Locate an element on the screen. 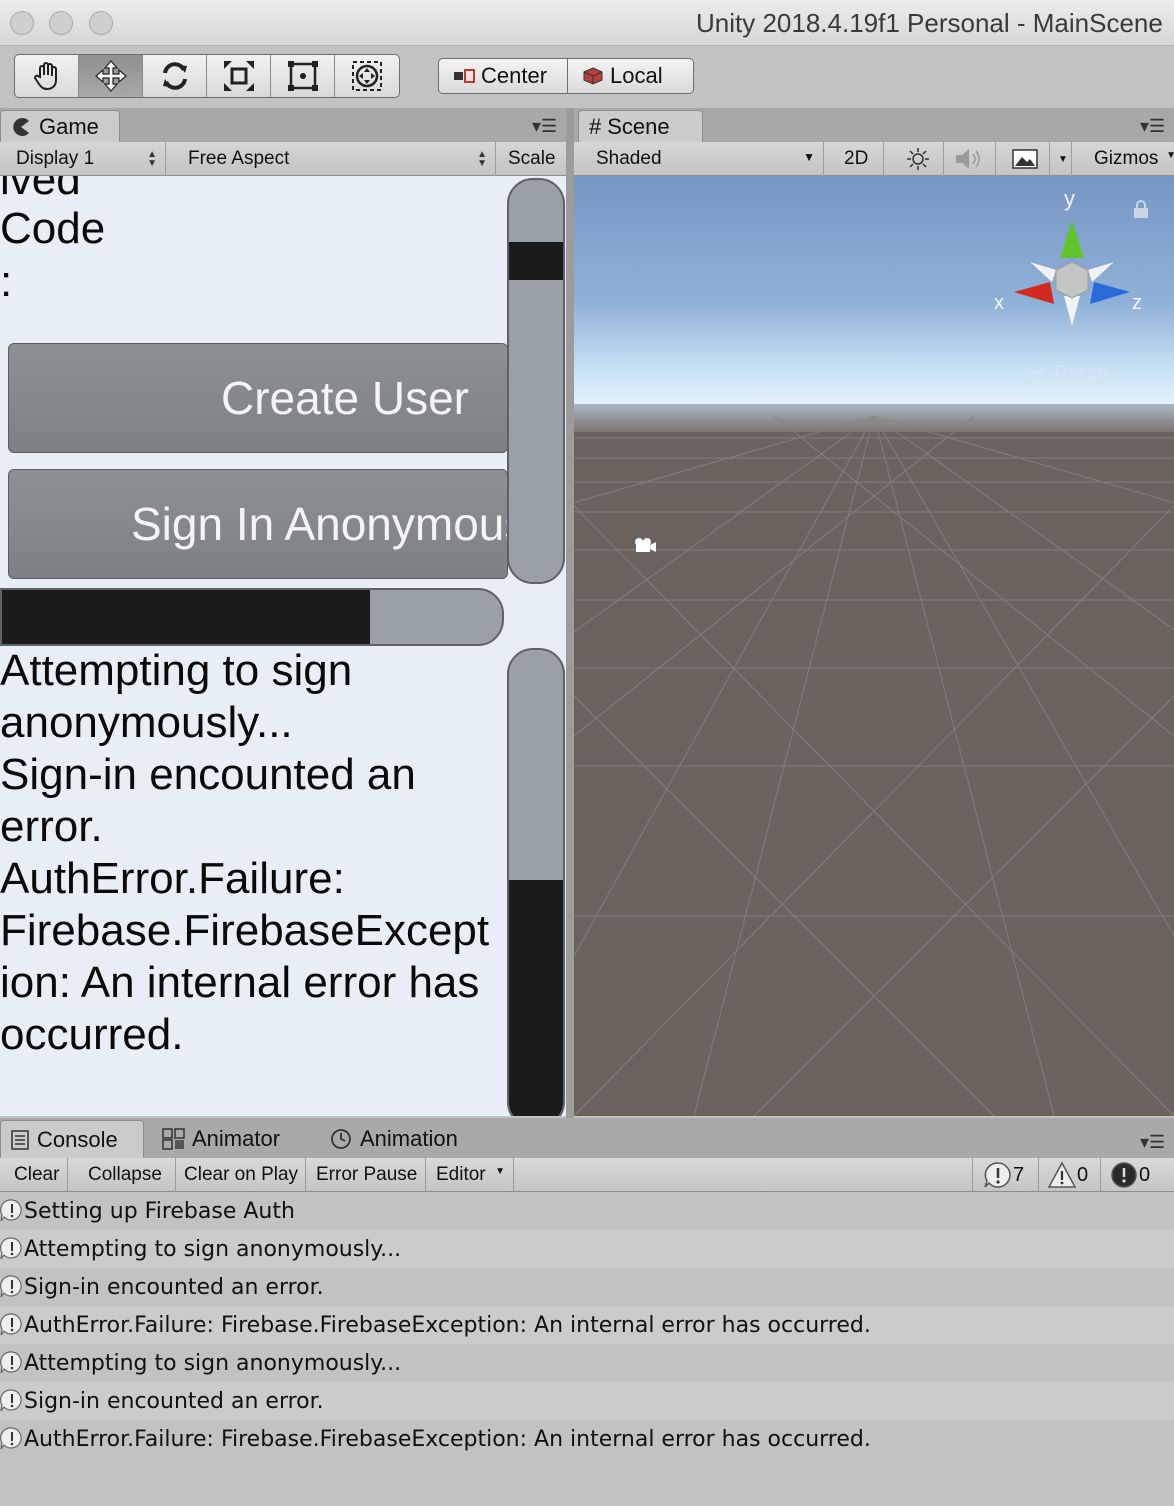  dropdown-caret-icon: ▼ is located at coordinates (500, 1171).